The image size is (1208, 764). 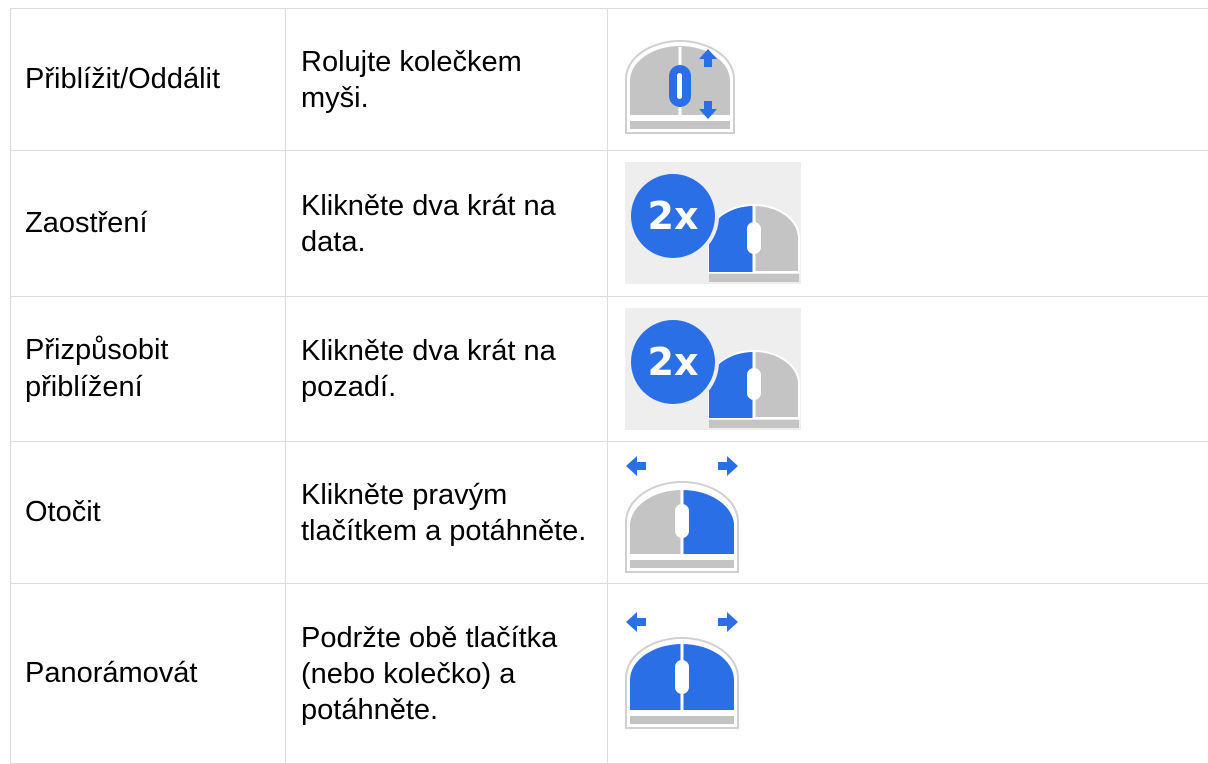 I want to click on description-cell: Rolujte kolečkem myši., so click(x=447, y=80).